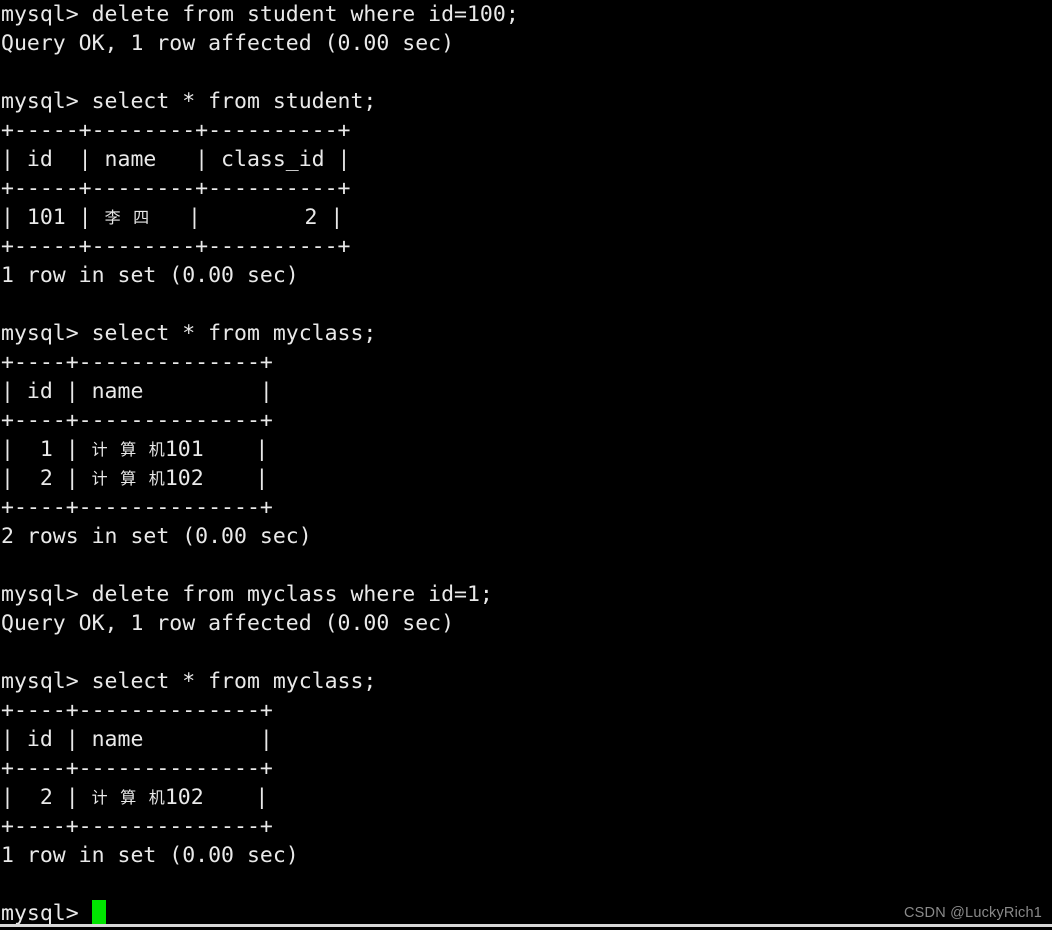 The width and height of the screenshot is (1052, 930). Describe the element at coordinates (189, 101) in the screenshot. I see `shell-command: mysql> select * from student;` at that location.